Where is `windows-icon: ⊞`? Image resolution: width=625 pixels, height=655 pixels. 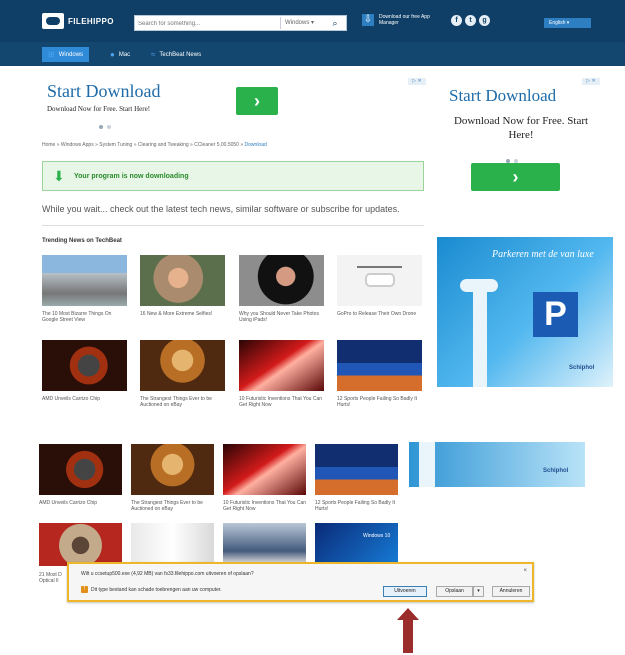
windows-icon: ⊞ is located at coordinates (51, 54).